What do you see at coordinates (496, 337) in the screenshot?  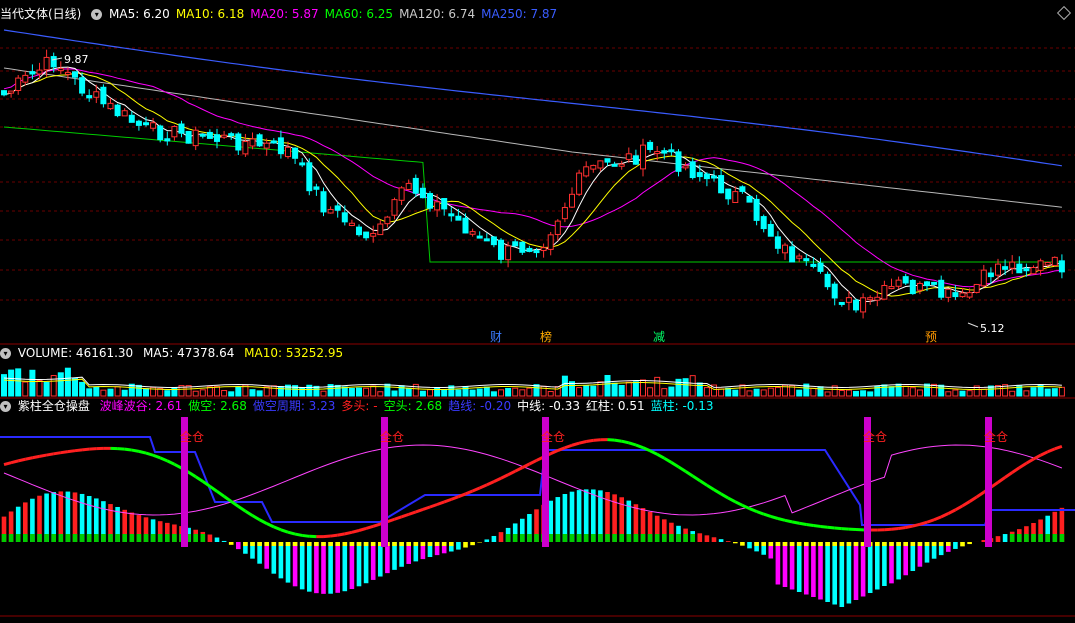 I see `event-label: 财` at bounding box center [496, 337].